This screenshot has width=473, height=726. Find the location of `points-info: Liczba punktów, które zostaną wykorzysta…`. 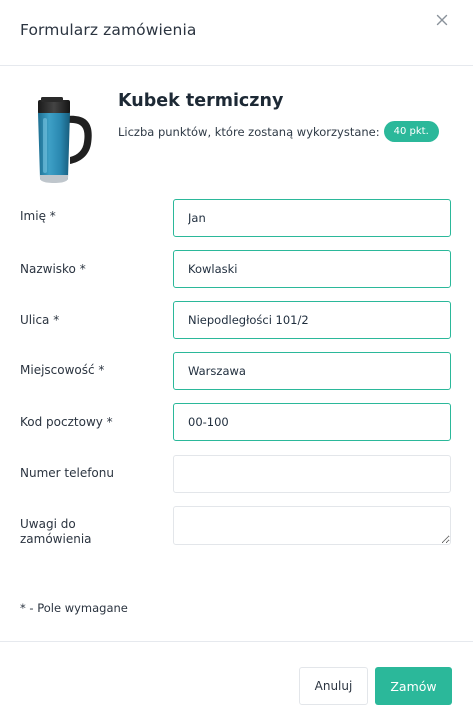

points-info: Liczba punktów, które zostaną wykorzysta… is located at coordinates (278, 131).